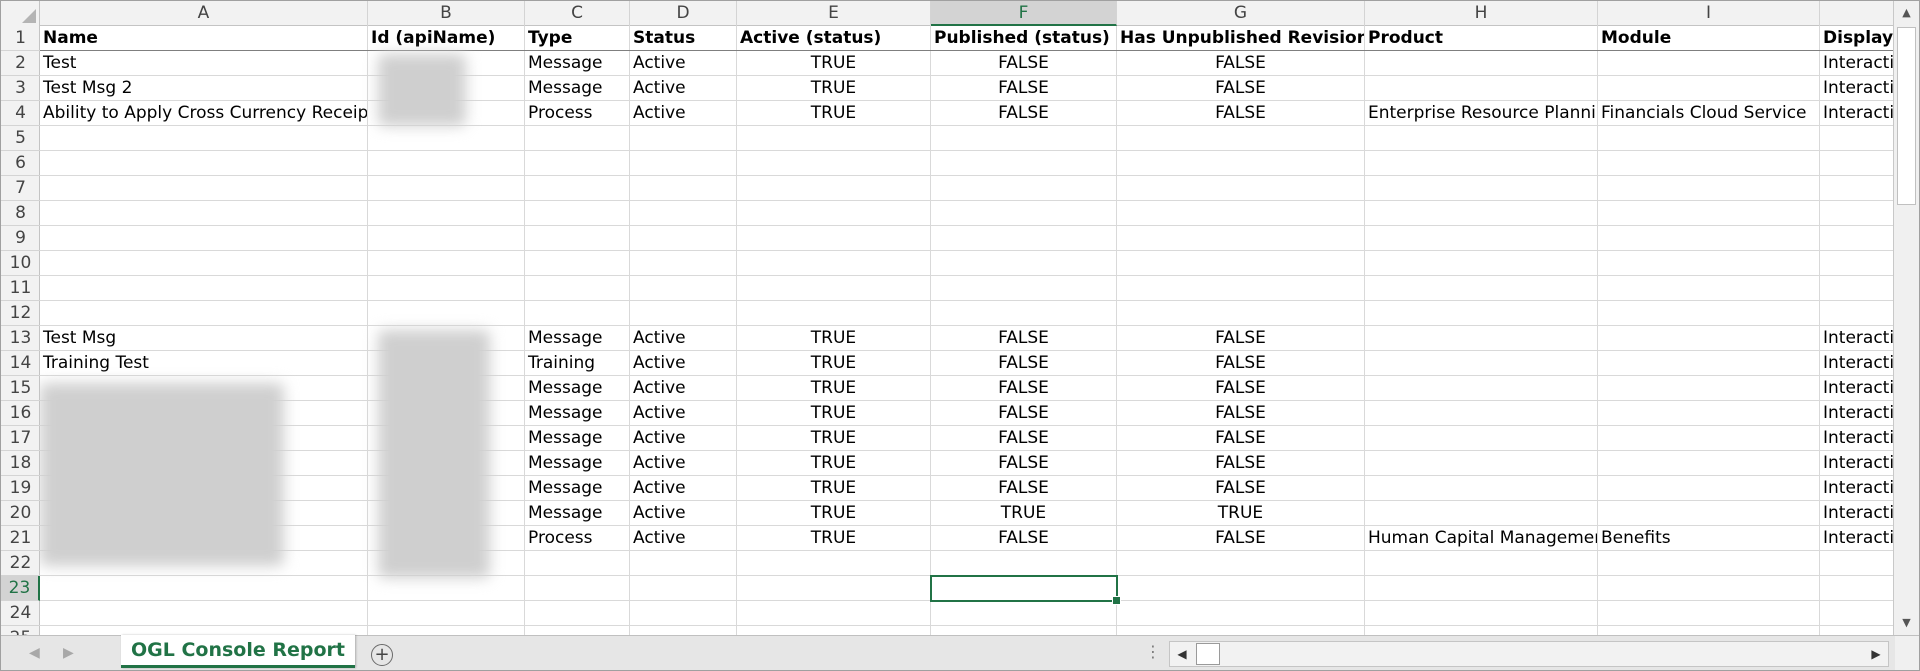 Image resolution: width=1920 pixels, height=671 pixels. Describe the element at coordinates (834, 538) in the screenshot. I see `cell-e21: TRUE` at that location.